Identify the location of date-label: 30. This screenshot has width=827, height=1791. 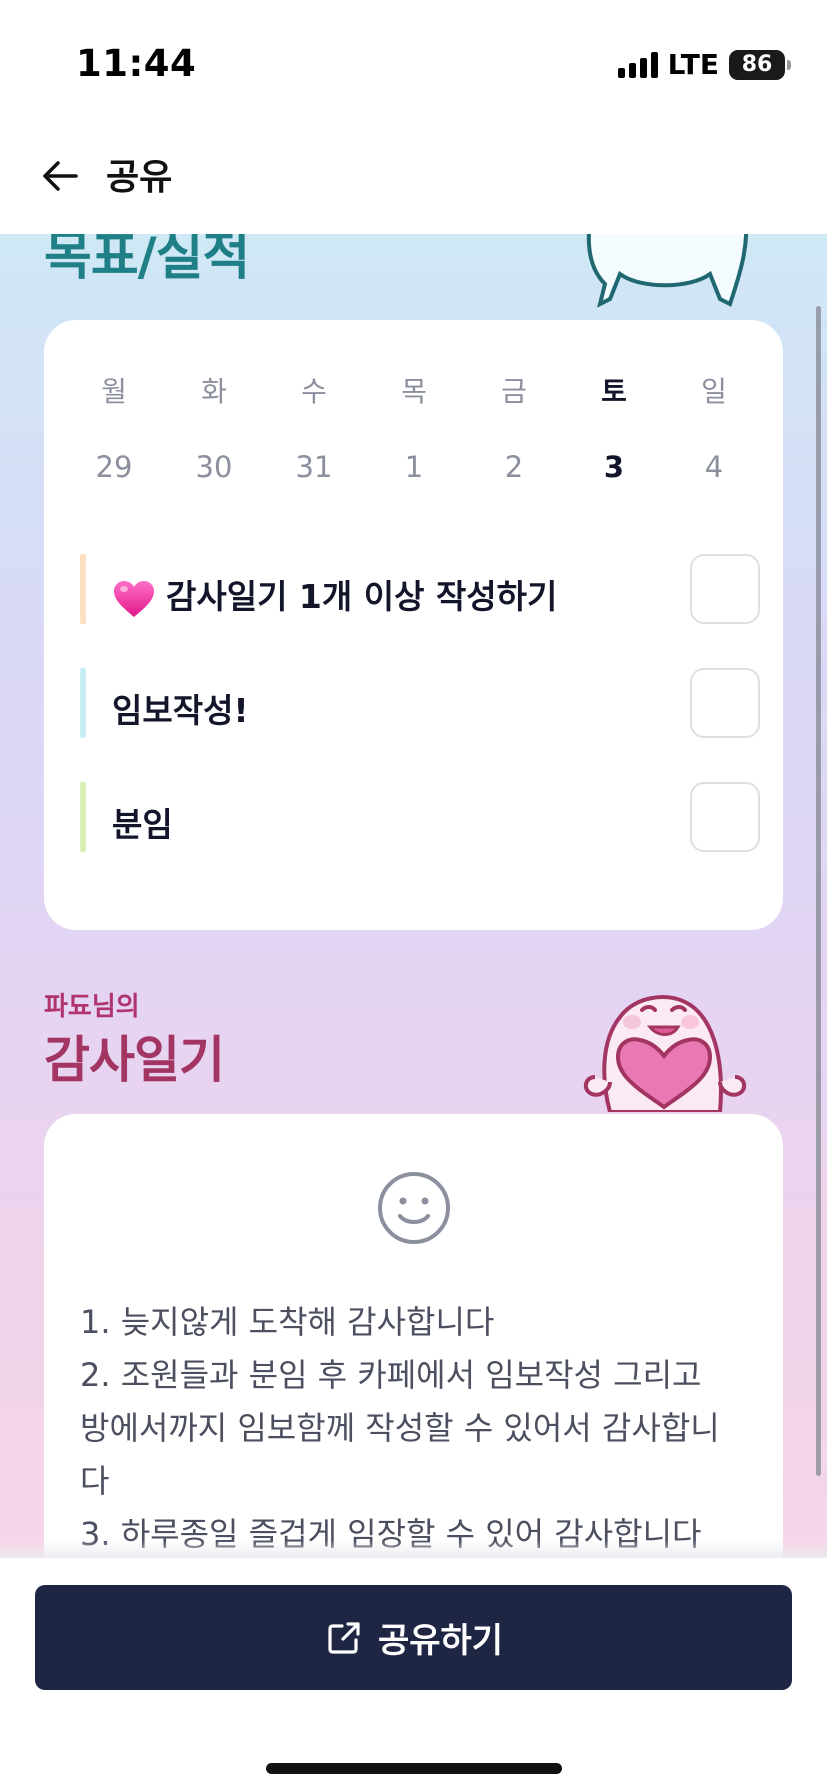
(214, 467).